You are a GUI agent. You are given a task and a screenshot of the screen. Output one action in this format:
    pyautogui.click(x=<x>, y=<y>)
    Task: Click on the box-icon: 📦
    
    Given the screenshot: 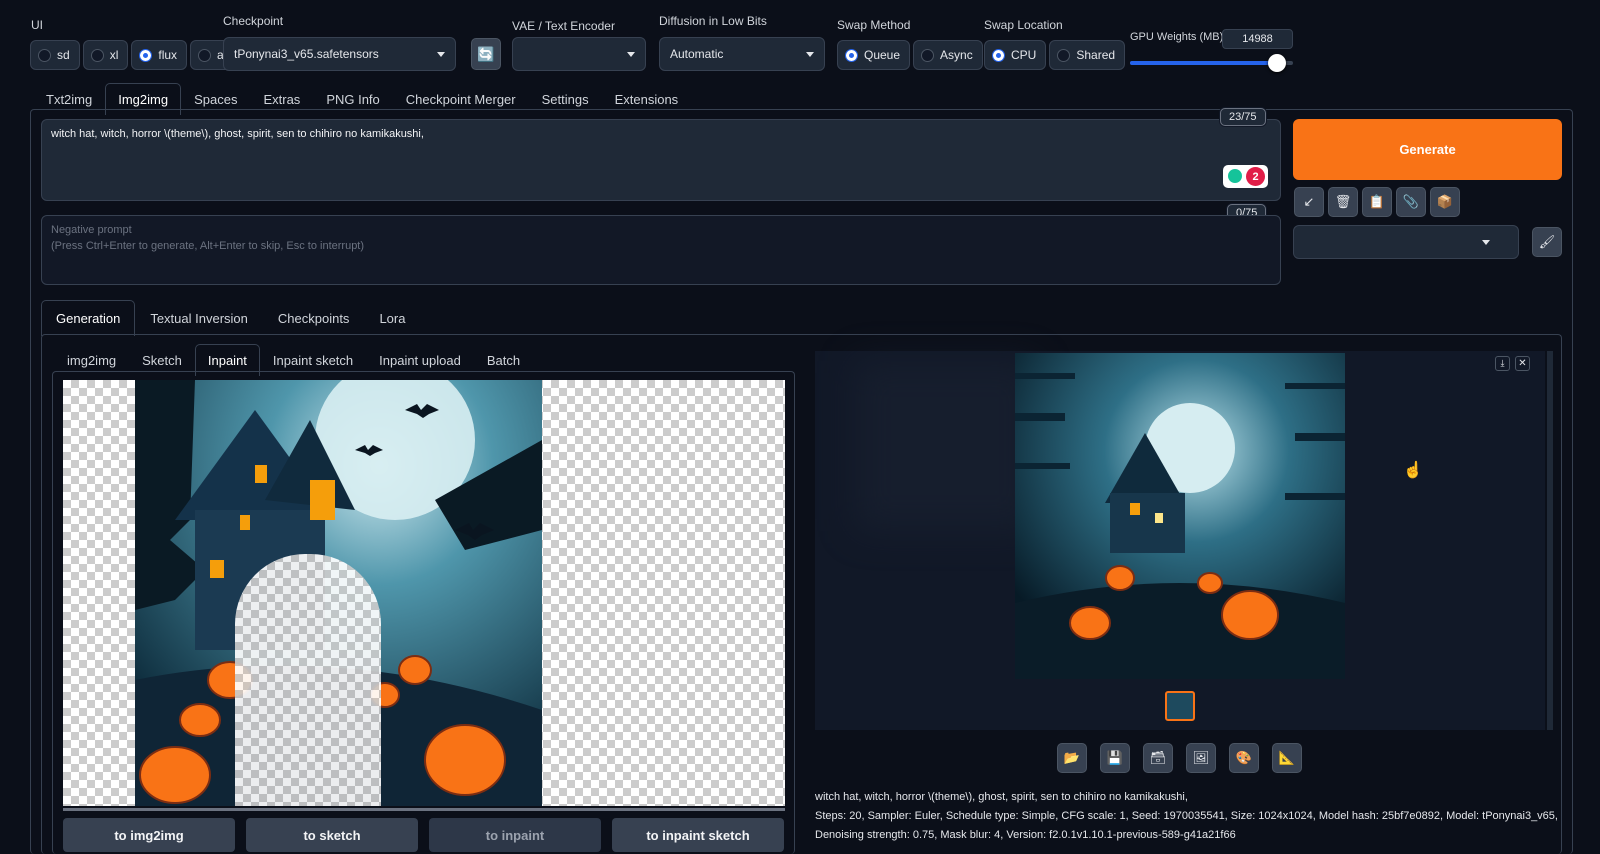 What is the action you would take?
    pyautogui.click(x=1445, y=201)
    